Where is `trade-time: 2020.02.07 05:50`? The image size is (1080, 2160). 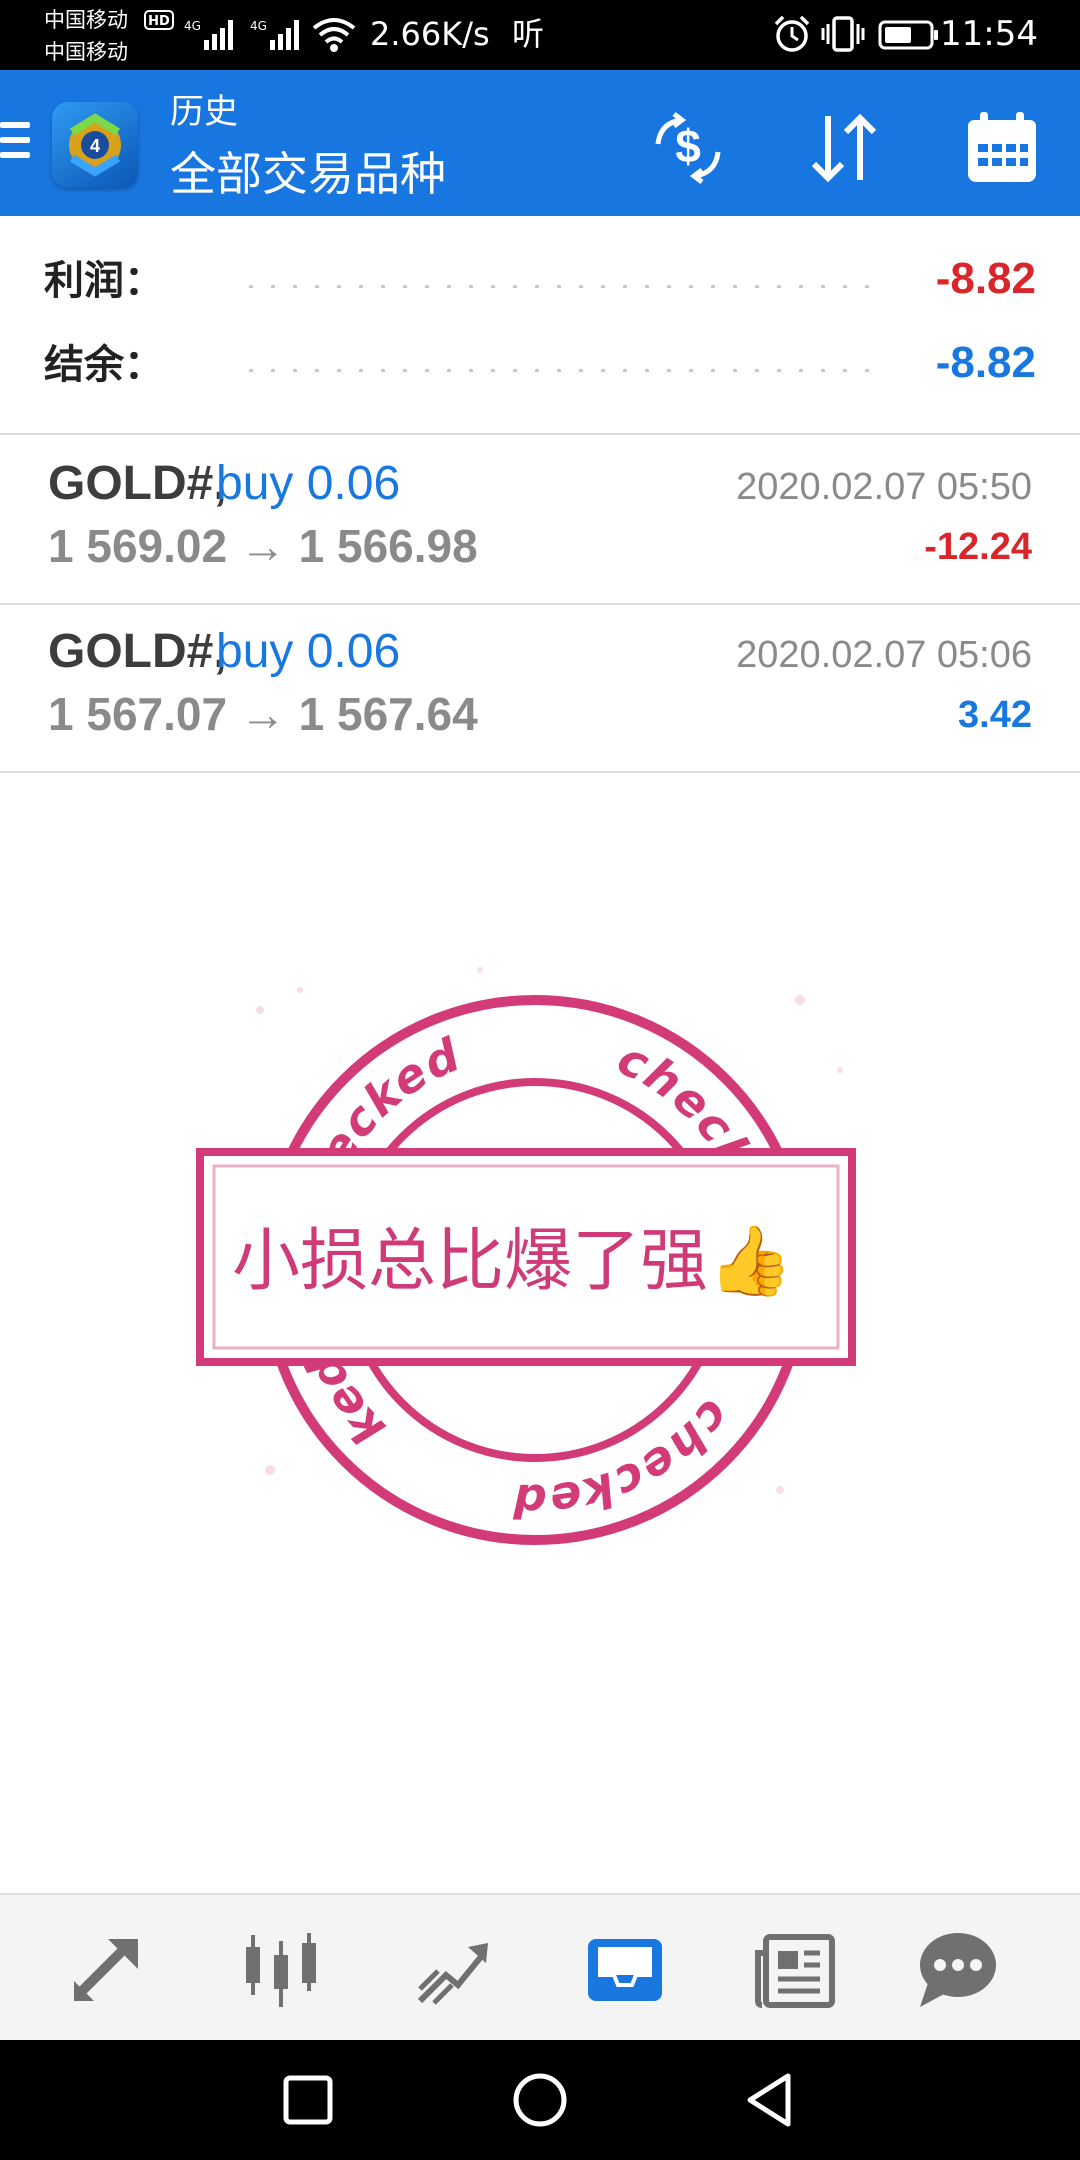
trade-time: 2020.02.07 05:50 is located at coordinates (884, 487).